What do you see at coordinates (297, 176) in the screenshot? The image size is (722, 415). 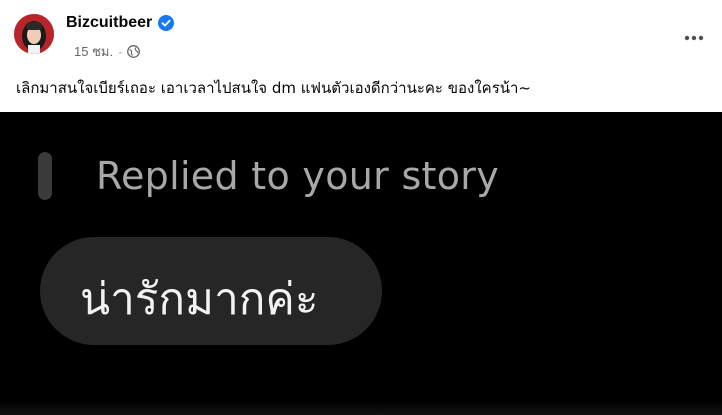 I see `replied-to-story-label: Replied to your story` at bounding box center [297, 176].